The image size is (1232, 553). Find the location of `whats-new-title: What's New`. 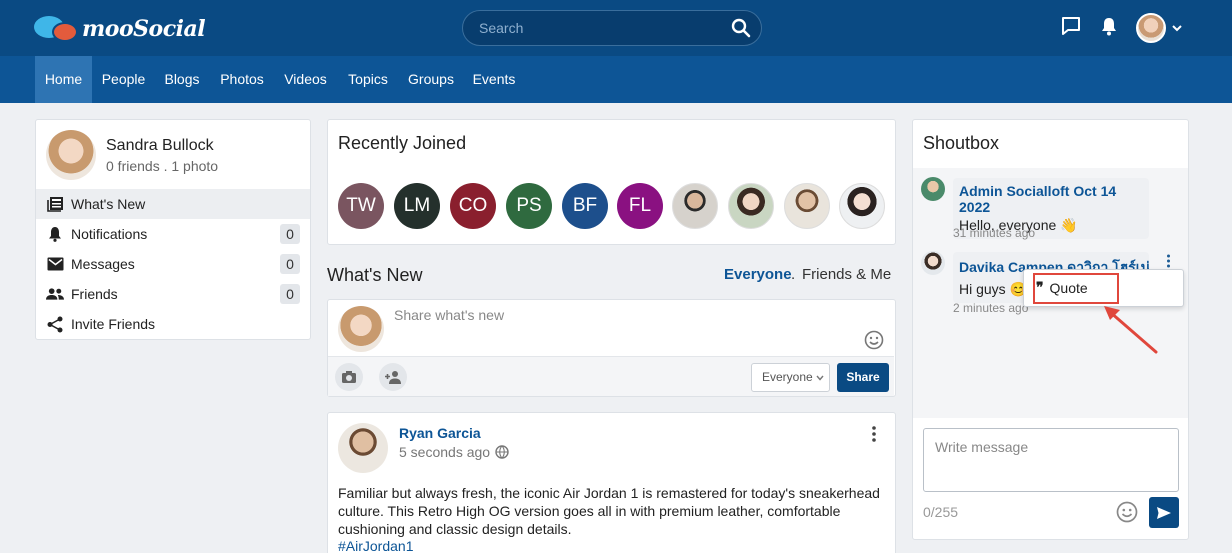

whats-new-title: What's New is located at coordinates (375, 275).